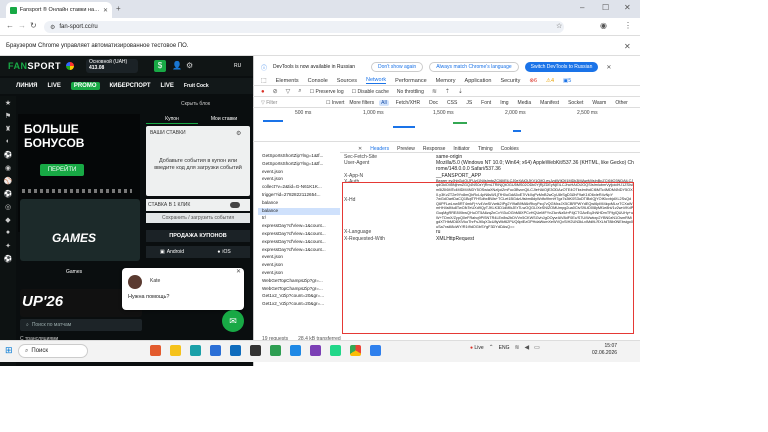 This screenshot has width=768, height=432. Describe the element at coordinates (195, 350) in the screenshot. I see `app-icon-edge` at that location.